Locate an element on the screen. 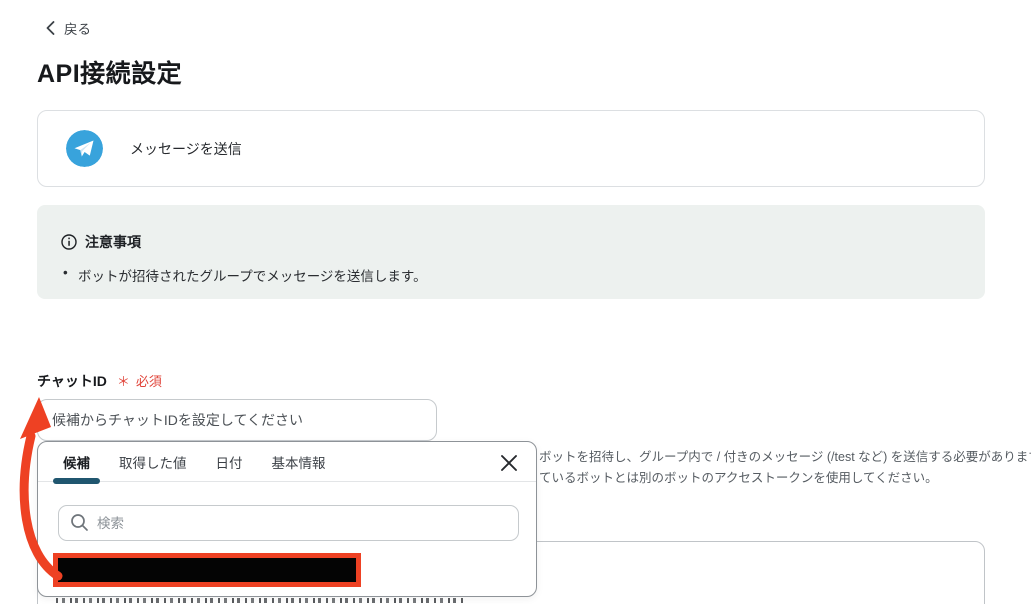 Image resolution: width=1031 pixels, height=604 pixels. back-link: 戻る is located at coordinates (68, 28).